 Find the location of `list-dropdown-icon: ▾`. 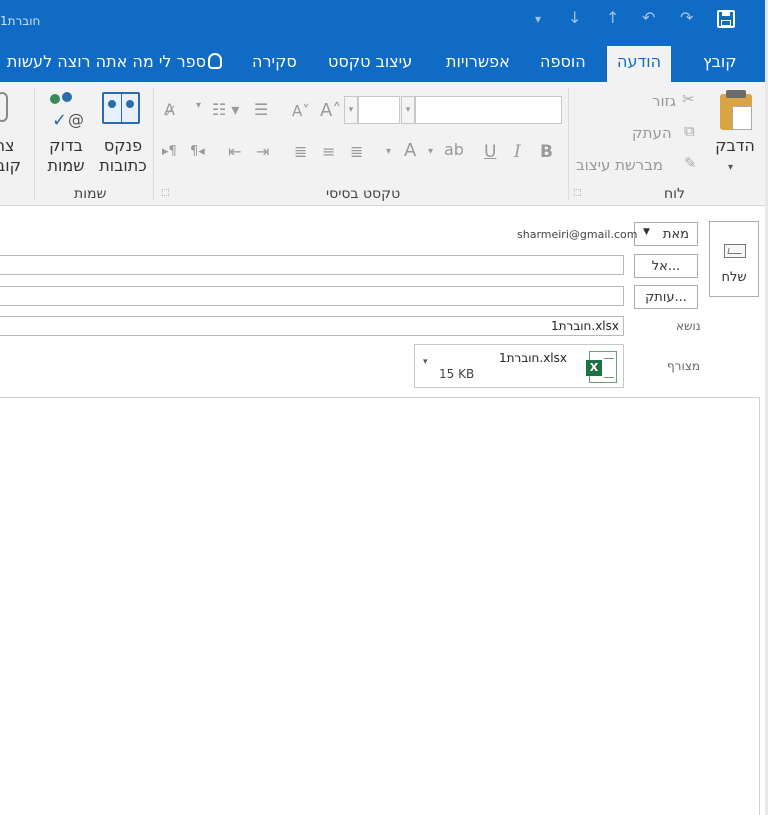

list-dropdown-icon: ▾ is located at coordinates (198, 105).